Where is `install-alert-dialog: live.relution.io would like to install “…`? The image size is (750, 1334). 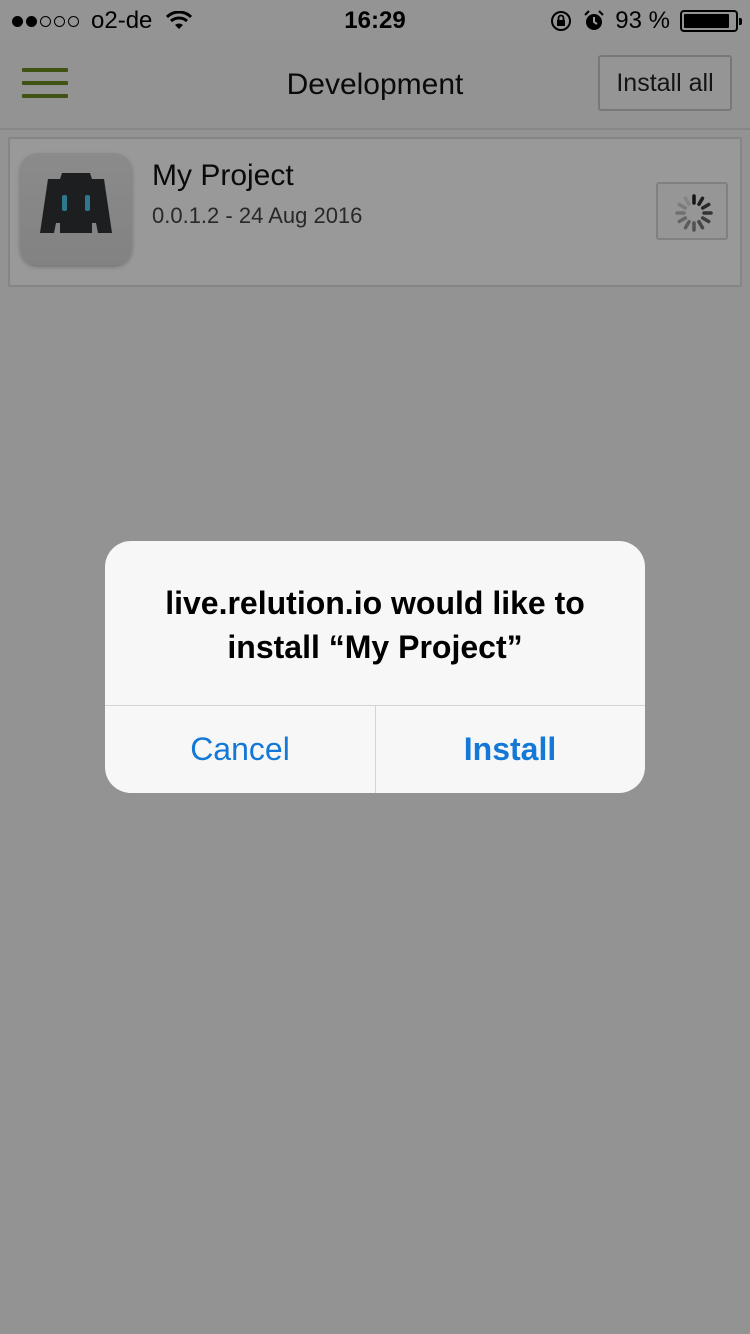 install-alert-dialog: live.relution.io would like to install “… is located at coordinates (375, 667).